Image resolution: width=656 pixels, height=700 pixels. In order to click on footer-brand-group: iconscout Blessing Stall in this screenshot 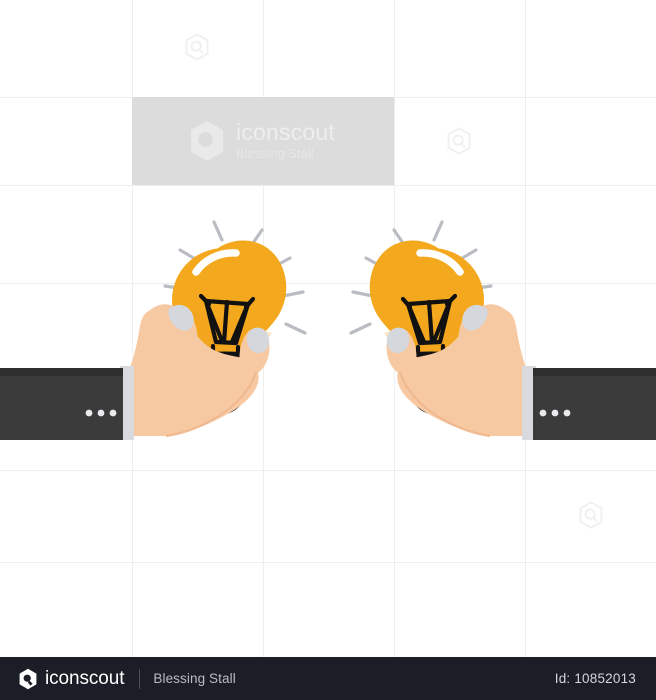, I will do `click(118, 679)`.